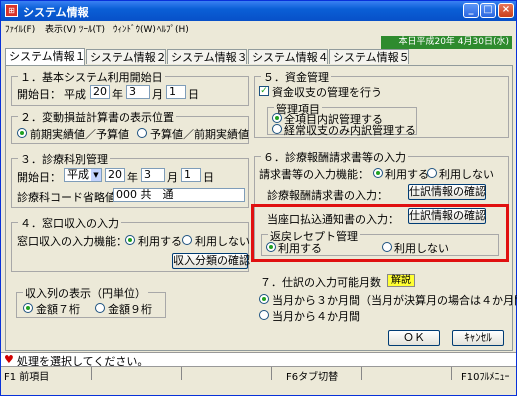  Describe the element at coordinates (134, 28) in the screenshot. I see `menu-window: ｳｨﾝﾄﾞｳ(W)` at that location.